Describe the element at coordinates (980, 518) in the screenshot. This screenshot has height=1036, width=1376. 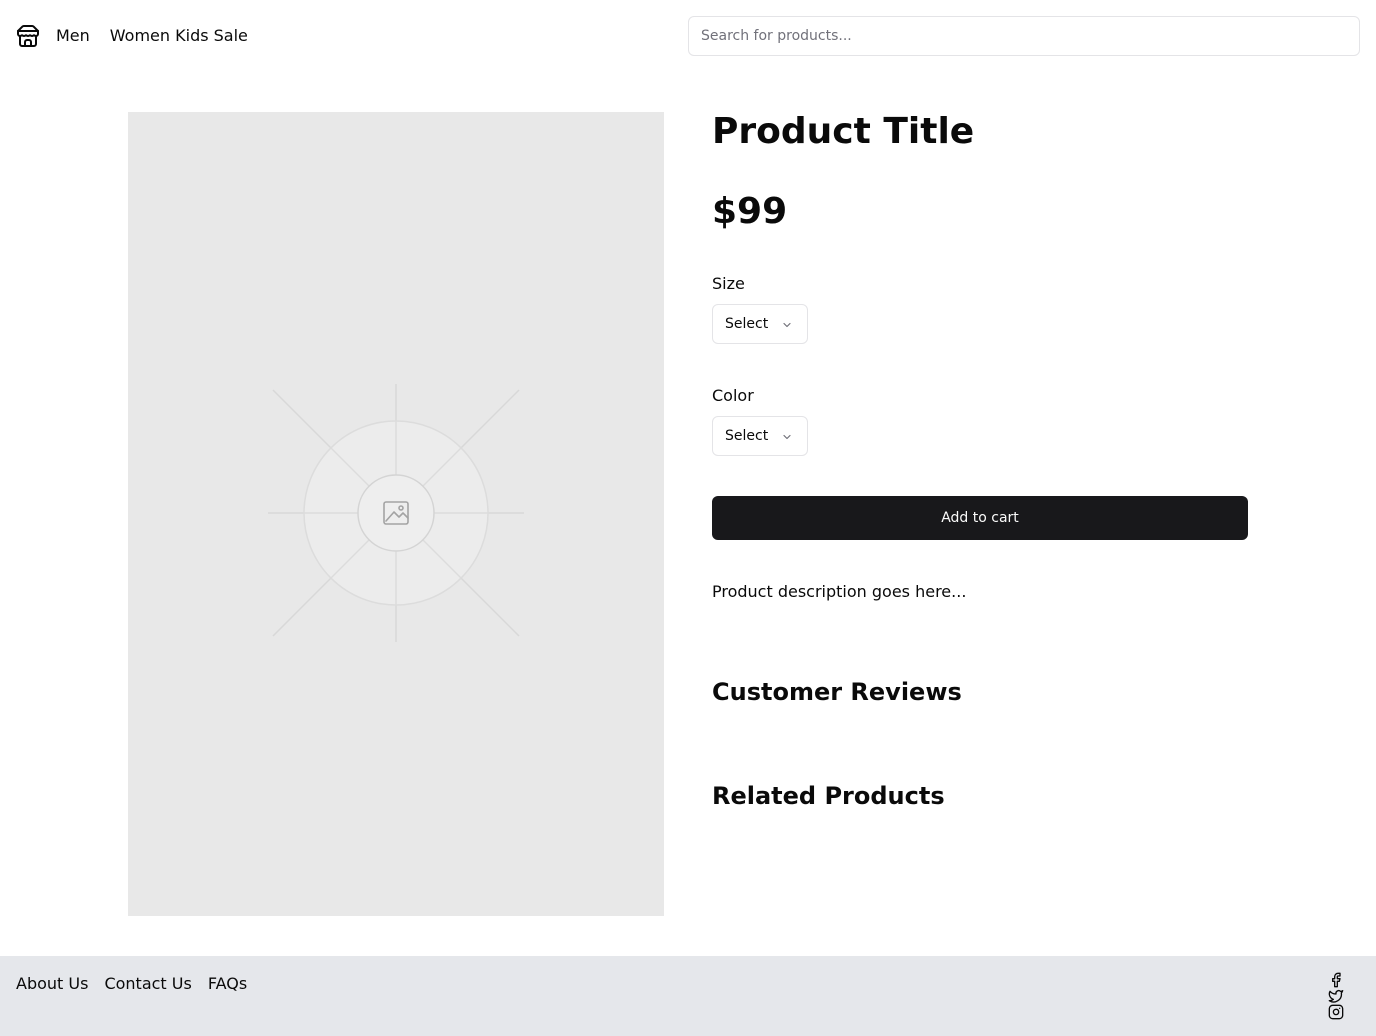
I see `add-to-cart-button: Add to cart` at that location.